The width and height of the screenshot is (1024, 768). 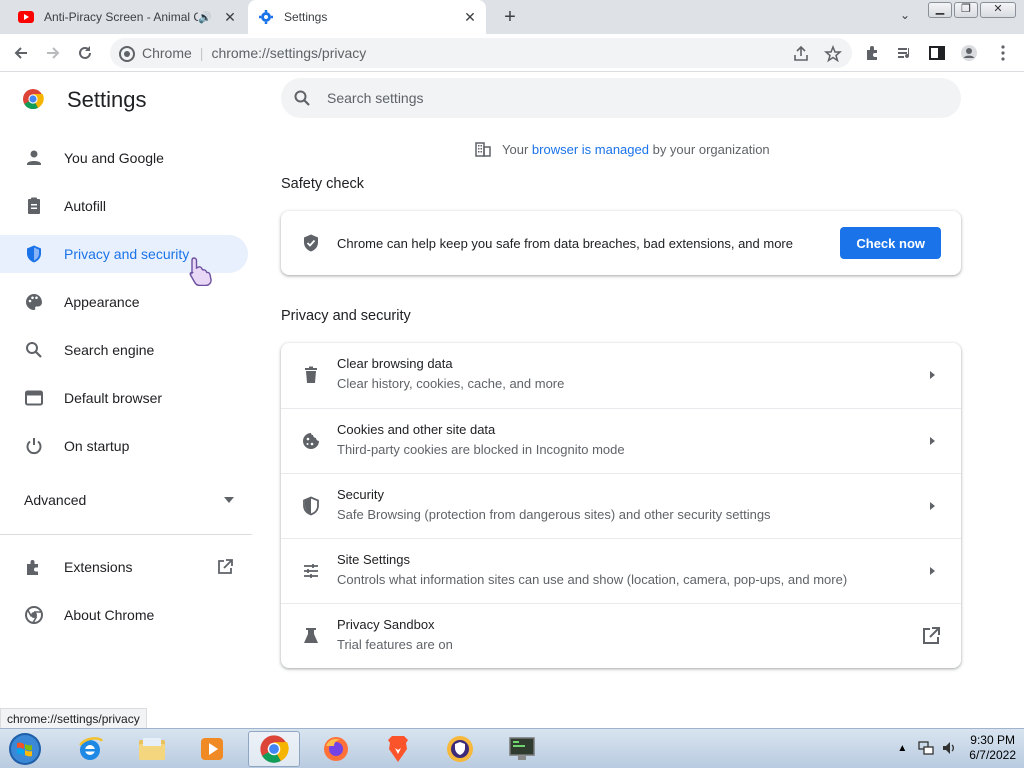 What do you see at coordinates (90, 749) in the screenshot?
I see `taskbar-ie` at bounding box center [90, 749].